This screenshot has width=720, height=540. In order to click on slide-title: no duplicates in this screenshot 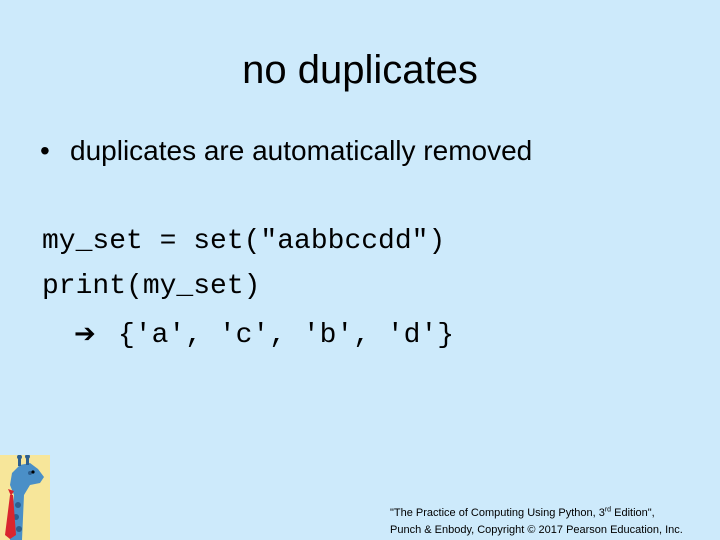, I will do `click(360, 70)`.